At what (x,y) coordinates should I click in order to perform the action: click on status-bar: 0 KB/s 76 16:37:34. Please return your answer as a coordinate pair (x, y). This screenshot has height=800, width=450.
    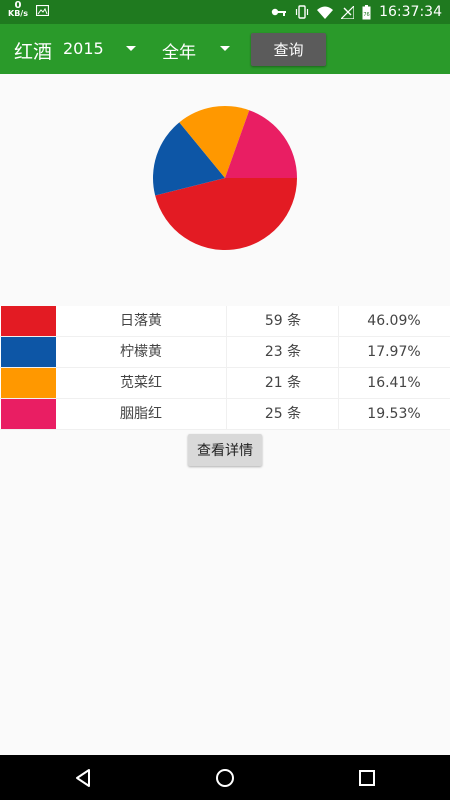
    Looking at the image, I should click on (225, 12).